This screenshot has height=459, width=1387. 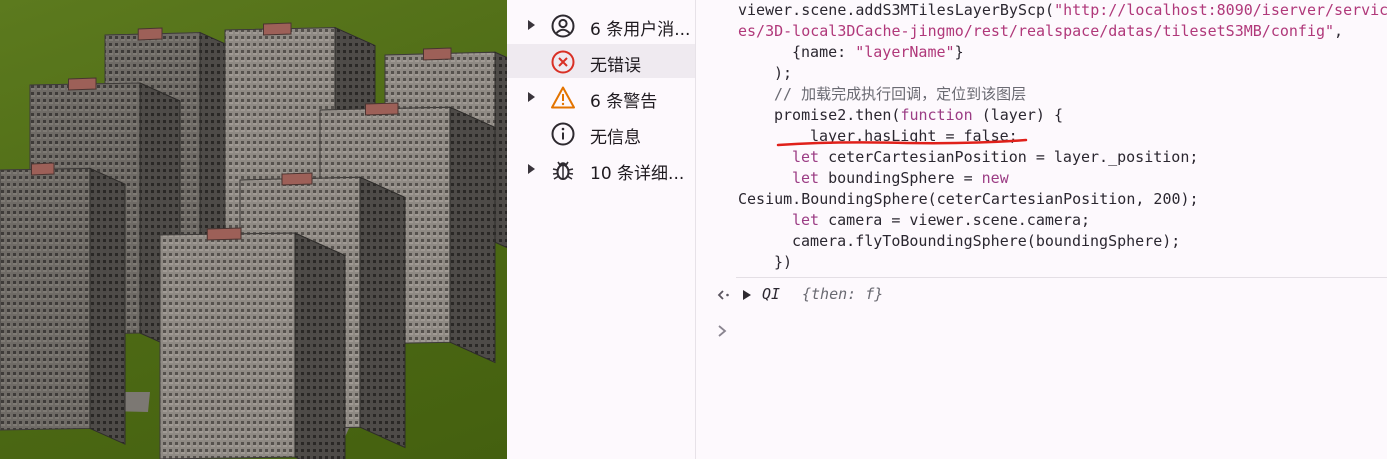 I want to click on error-circle-icon, so click(x=563, y=62).